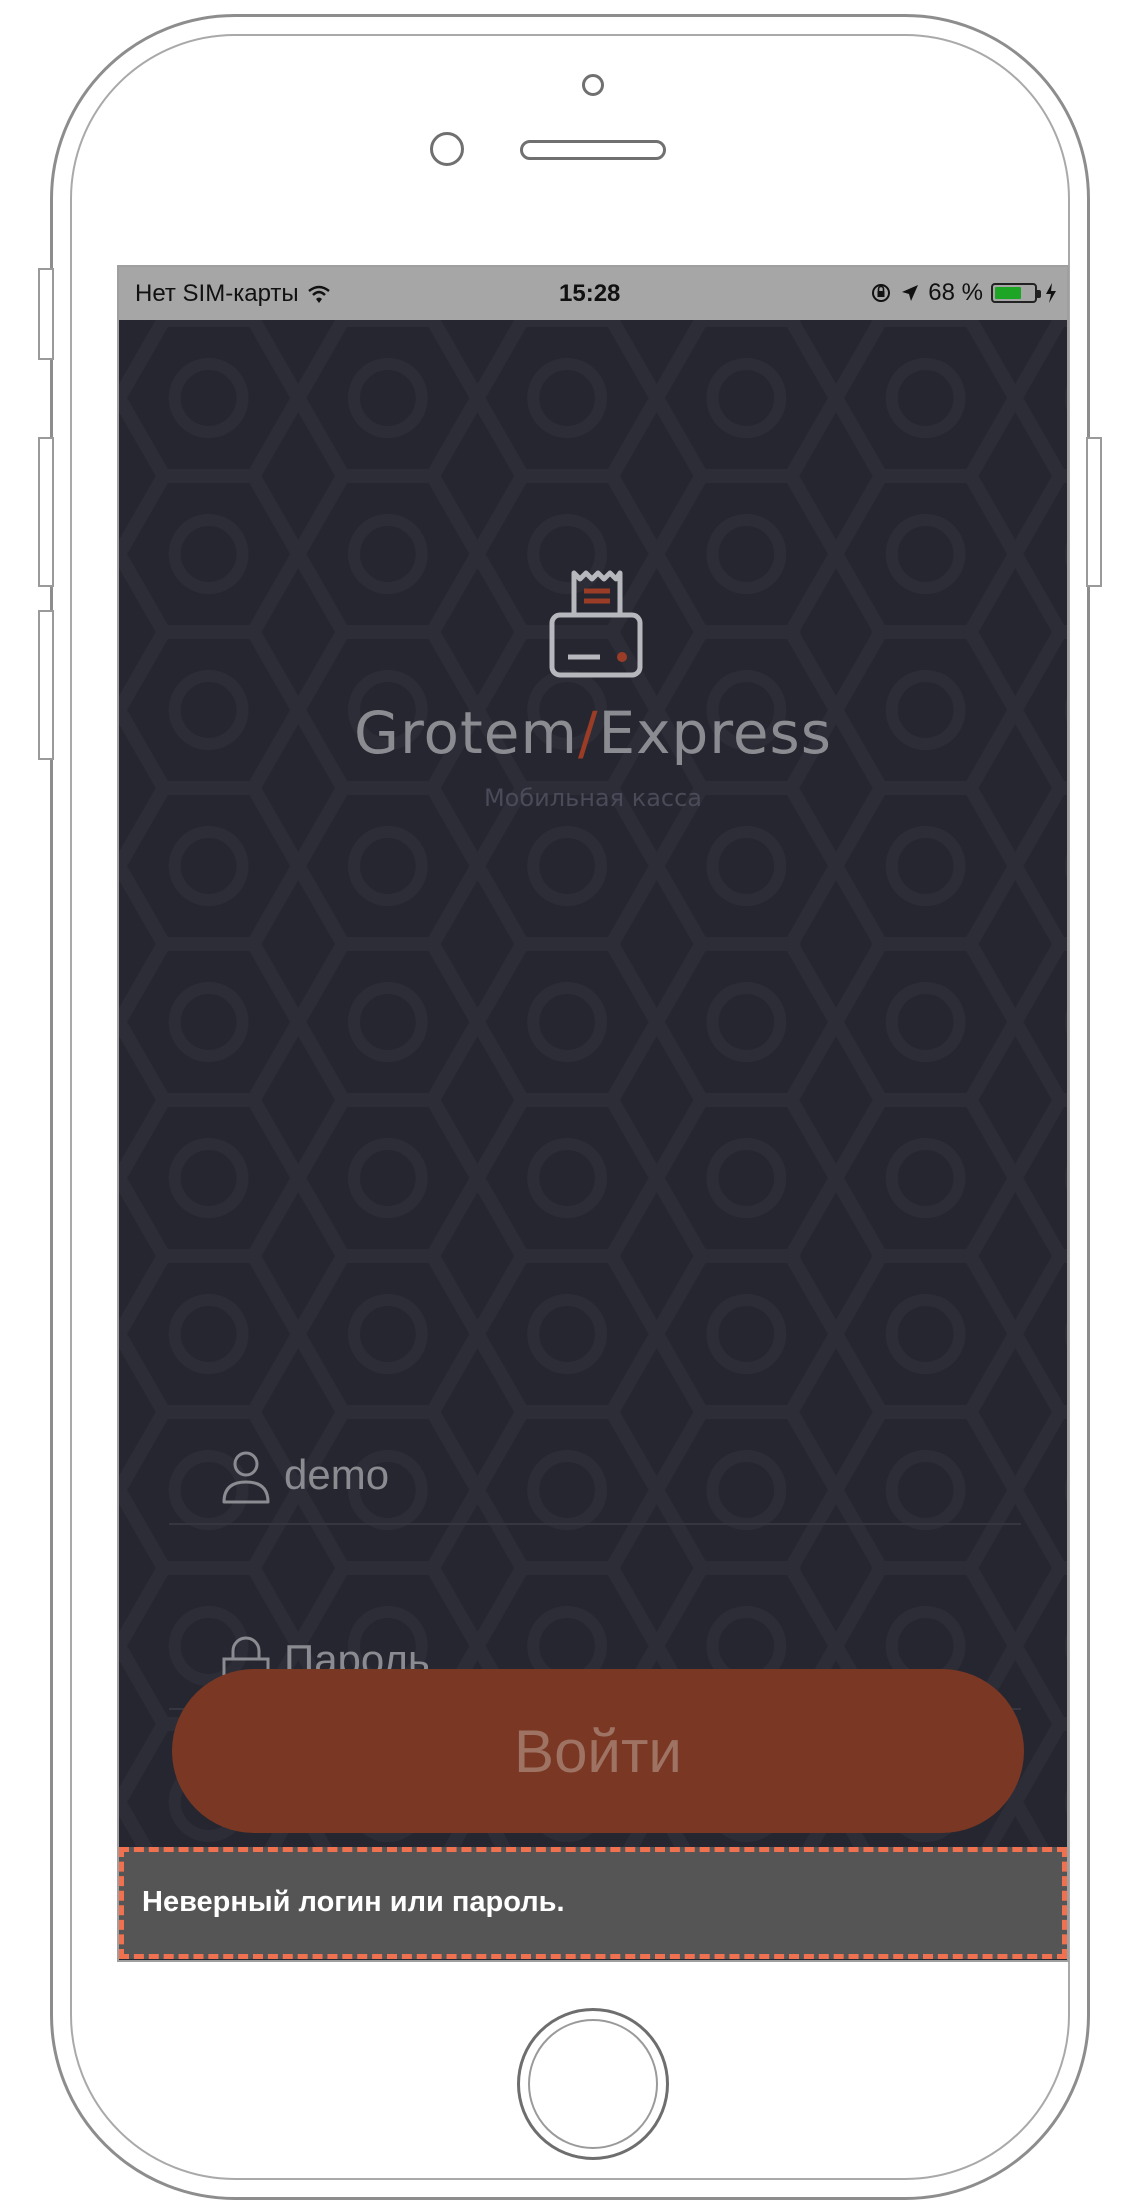 This screenshot has height=2209, width=1138. I want to click on status-left: Нет SIM-карты, so click(233, 294).